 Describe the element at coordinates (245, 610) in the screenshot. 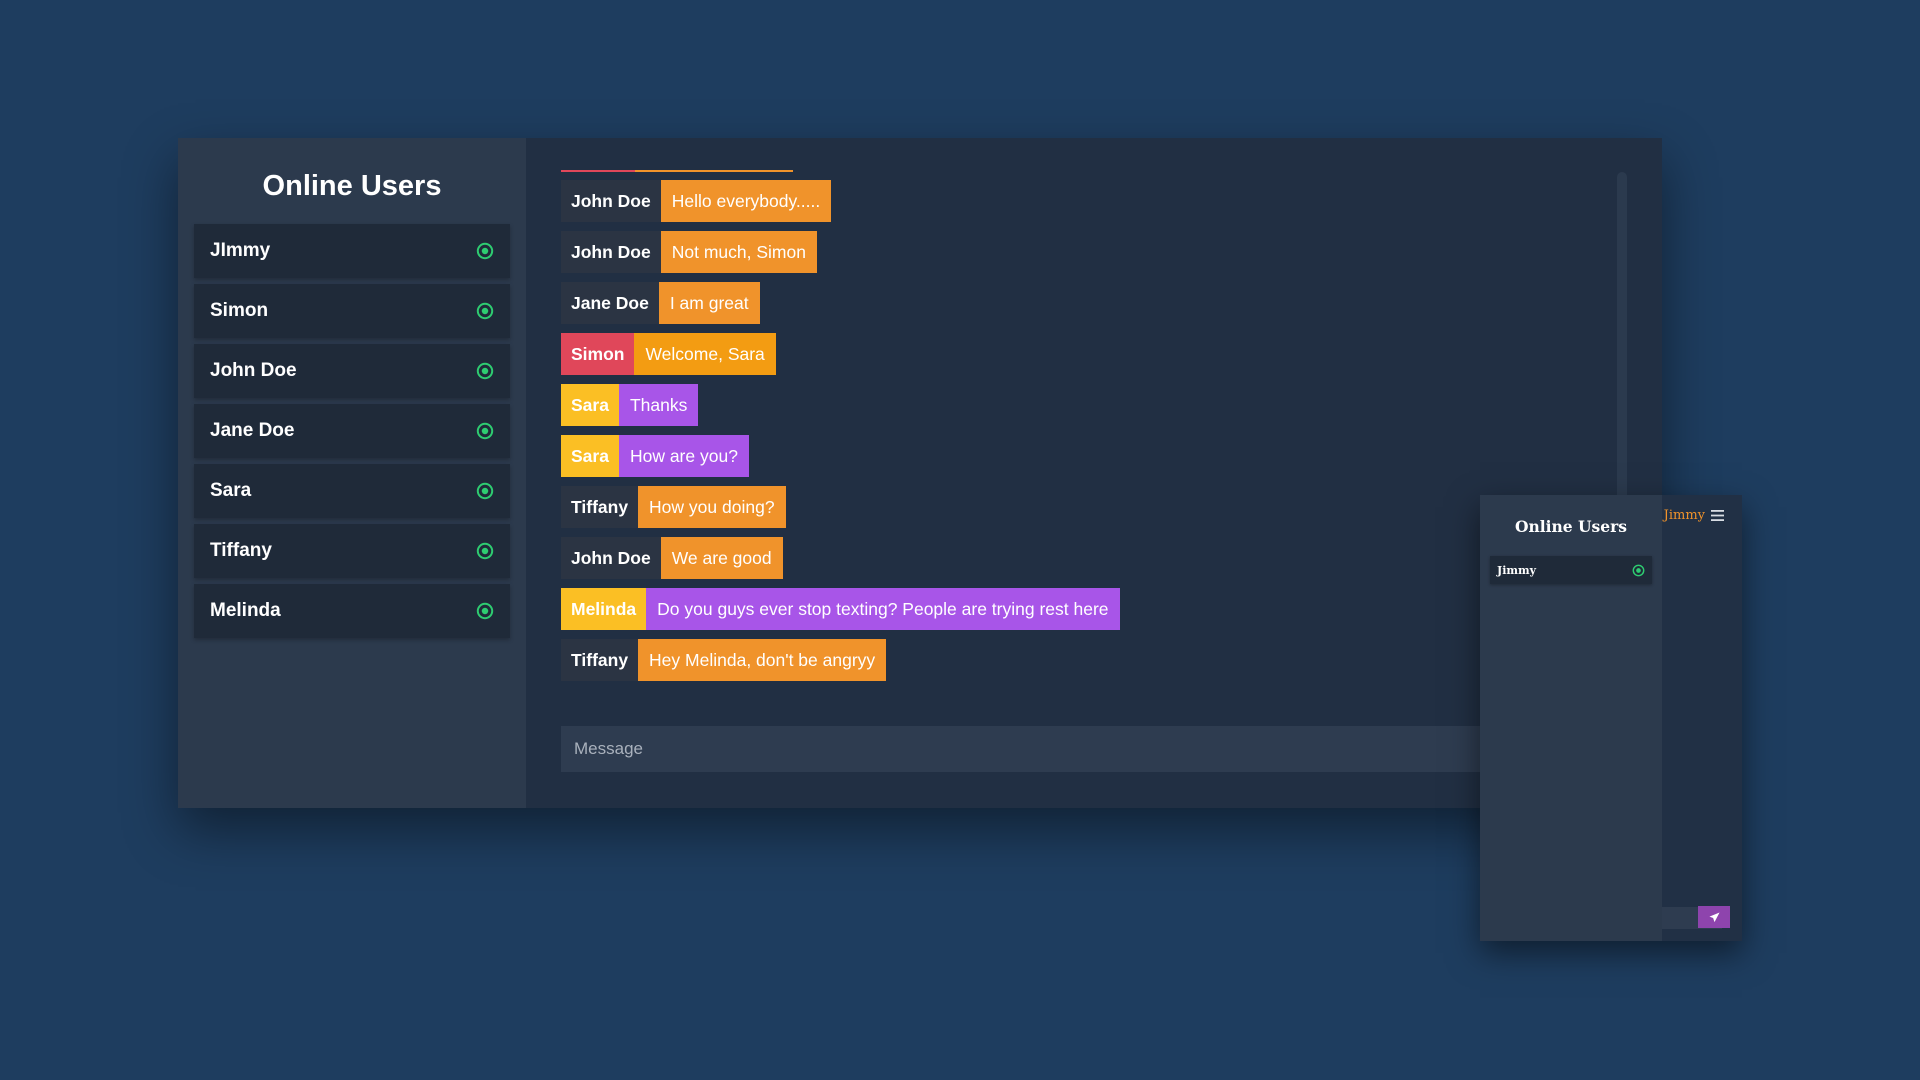

I see `user-name: Melinda` at that location.